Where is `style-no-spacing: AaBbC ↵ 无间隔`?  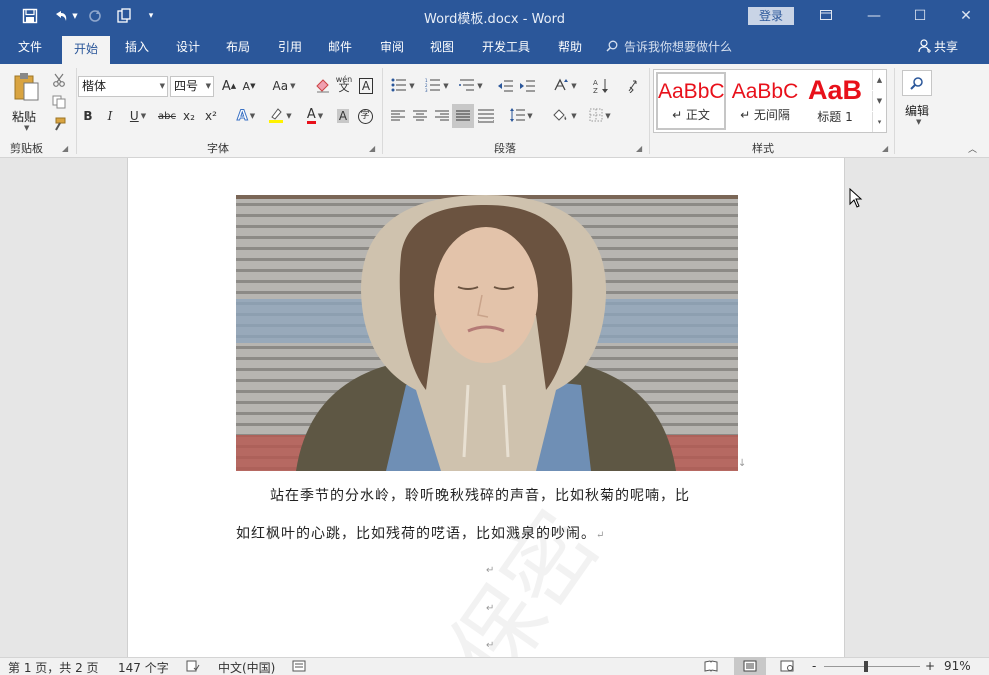
style-no-spacing: AaBbC ↵ 无间隔 is located at coordinates (765, 101).